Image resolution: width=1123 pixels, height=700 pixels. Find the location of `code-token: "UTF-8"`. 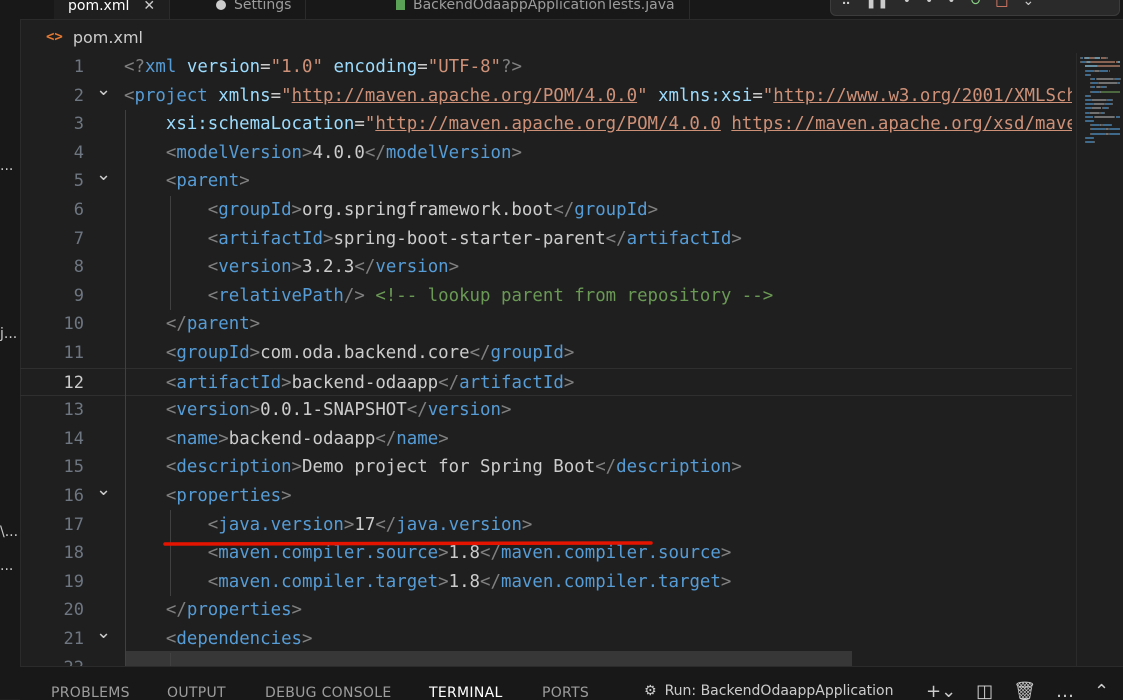

code-token: "UTF-8" is located at coordinates (464, 67).